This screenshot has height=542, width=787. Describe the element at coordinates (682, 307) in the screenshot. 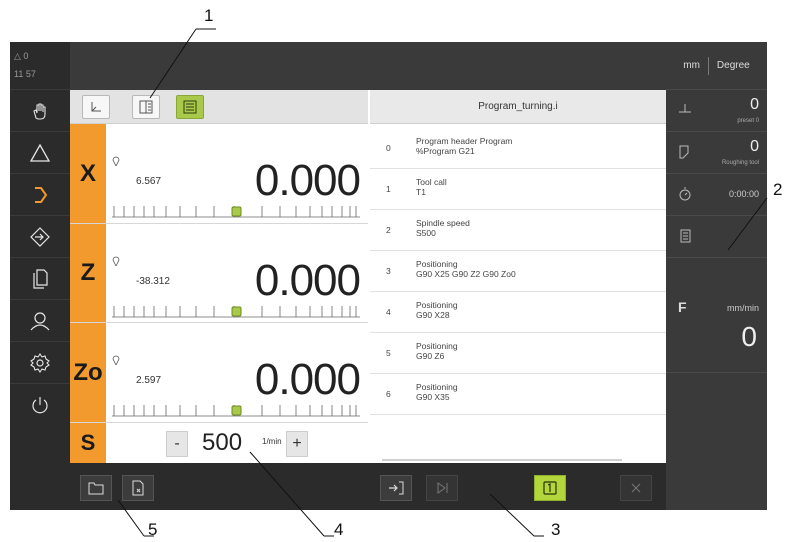

I see `feed-label: F` at that location.